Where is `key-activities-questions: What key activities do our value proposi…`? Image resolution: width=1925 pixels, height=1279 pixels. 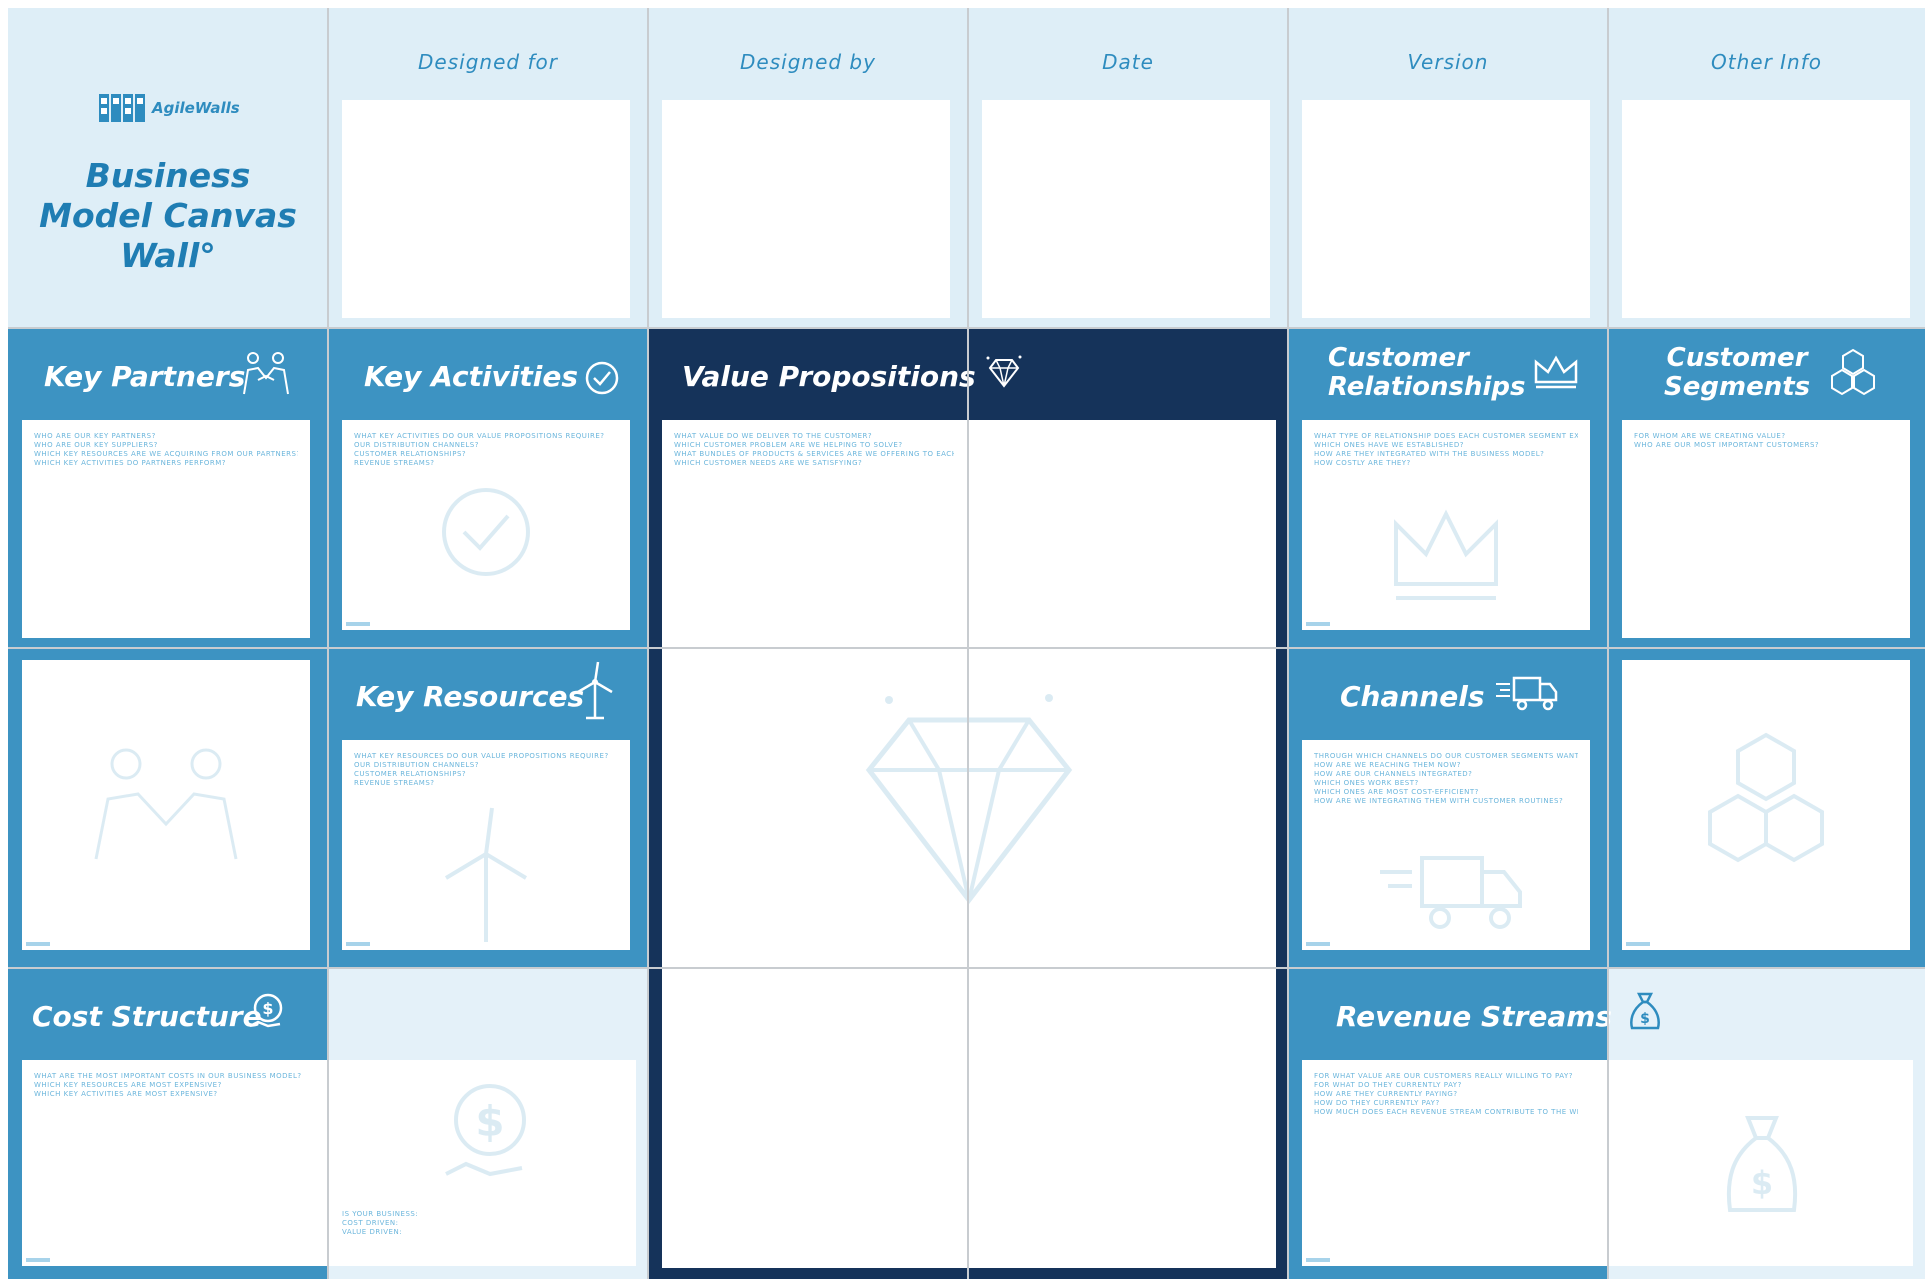
key-activities-questions: What key activities do our value proposi… is located at coordinates (486, 450).